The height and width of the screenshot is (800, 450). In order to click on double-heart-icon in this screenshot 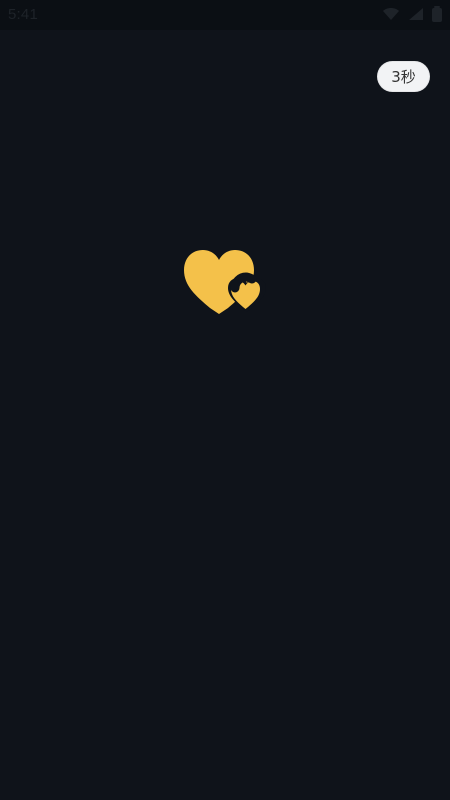, I will do `click(225, 276)`.